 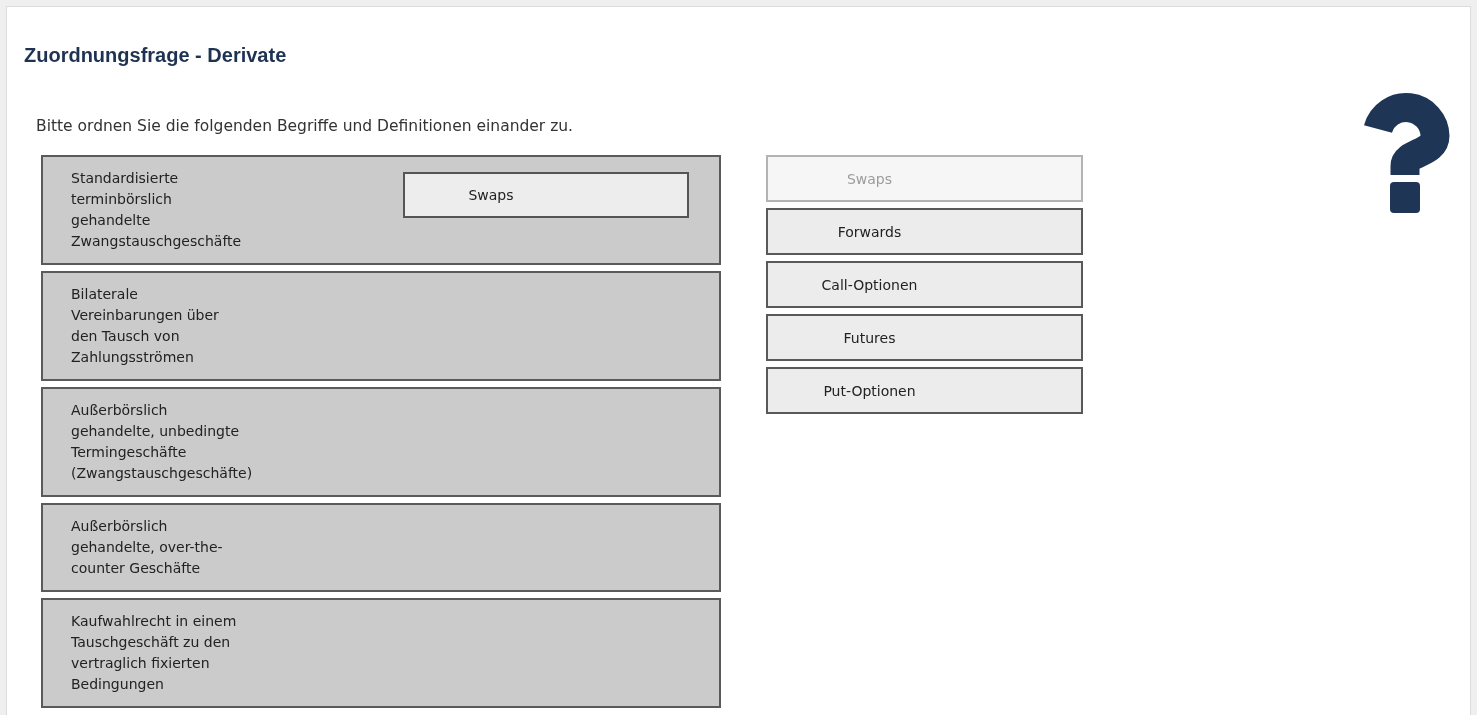 I want to click on definition-text: Bilaterale Vereinbarungen über den Tausch von Zahlungsströmen, so click(x=145, y=326).